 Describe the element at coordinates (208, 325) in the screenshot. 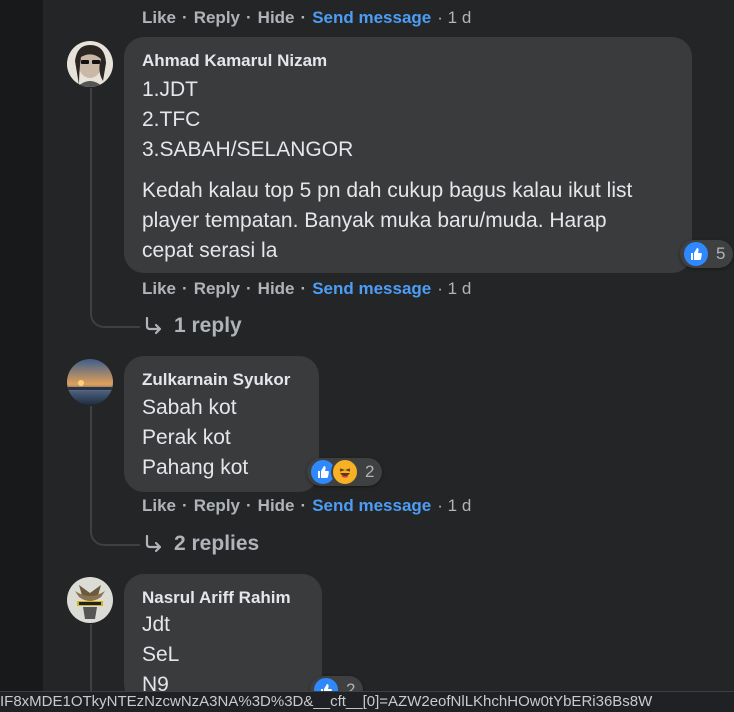

I see `replies-count-label: 1 reply` at that location.